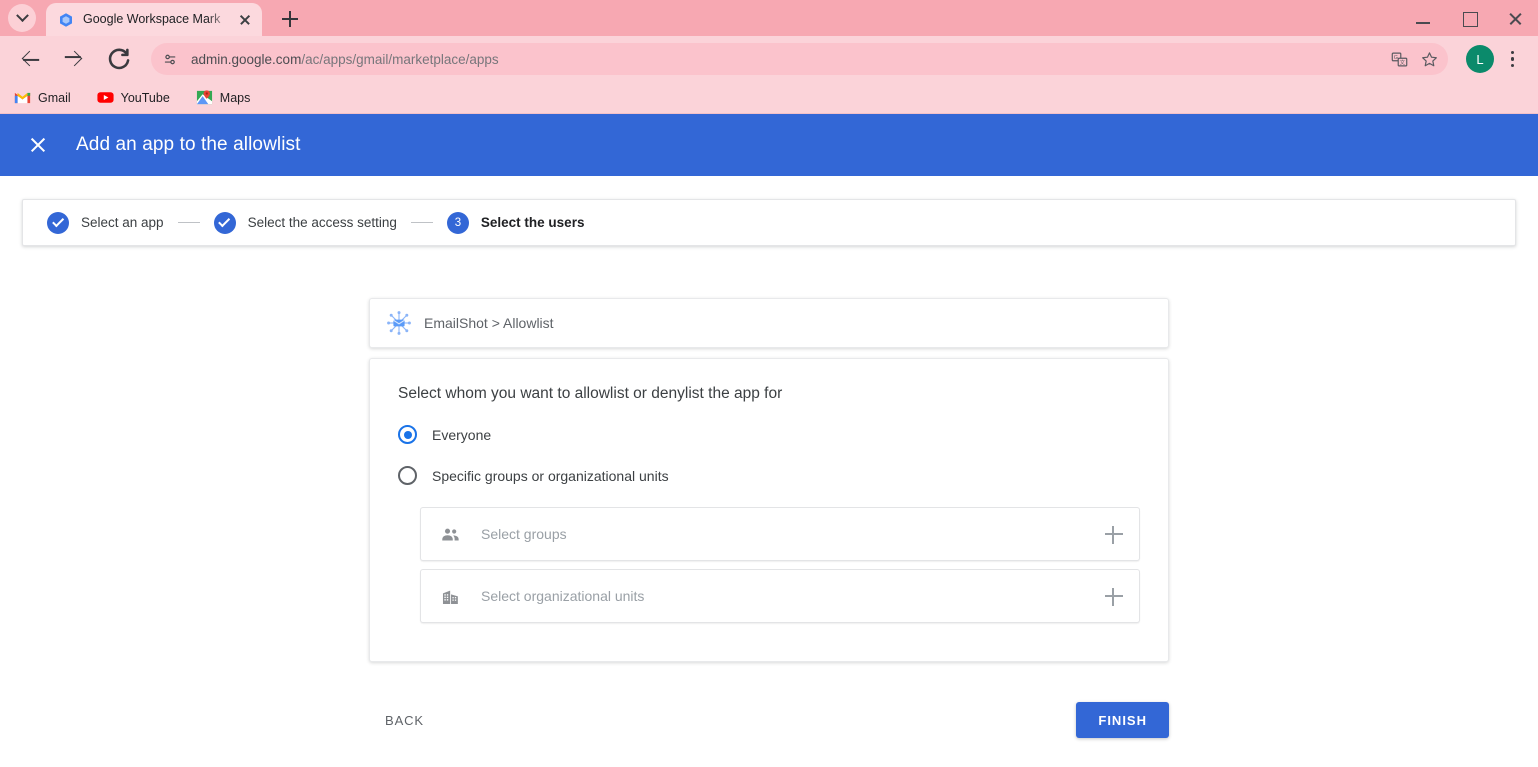  I want to click on tab-strip: Google Workspace Mark, so click(769, 18).